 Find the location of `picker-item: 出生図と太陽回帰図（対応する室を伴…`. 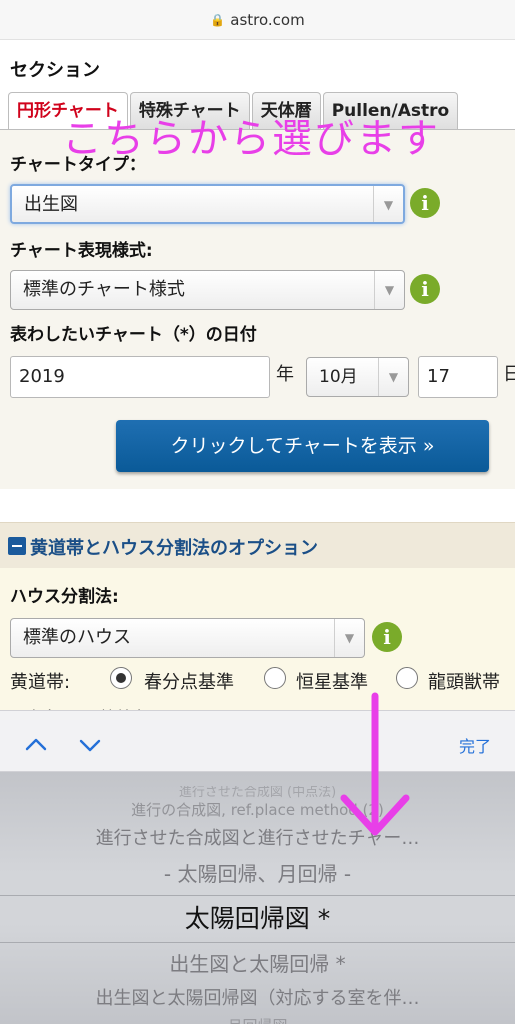

picker-item: 出生図と太陽回帰図（対応する室を伴… is located at coordinates (257, 1000).